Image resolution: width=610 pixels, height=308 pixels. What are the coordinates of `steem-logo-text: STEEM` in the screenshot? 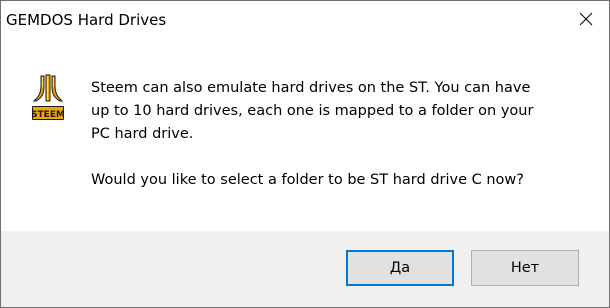 It's located at (48, 115).